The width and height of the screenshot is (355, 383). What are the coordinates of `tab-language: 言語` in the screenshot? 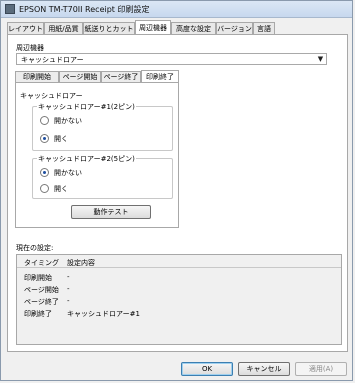 It's located at (264, 28).